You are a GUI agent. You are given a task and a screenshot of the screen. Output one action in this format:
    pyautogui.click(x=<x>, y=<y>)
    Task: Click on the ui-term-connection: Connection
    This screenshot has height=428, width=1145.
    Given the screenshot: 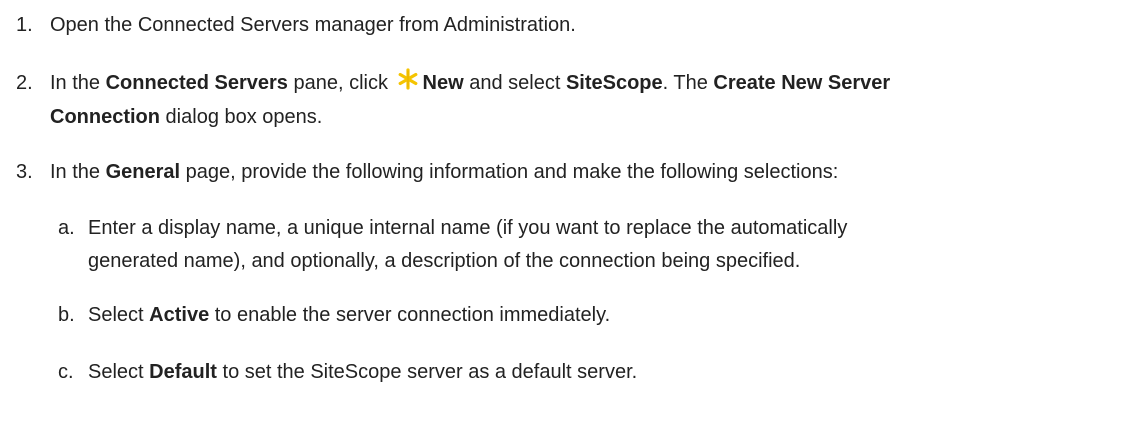 What is the action you would take?
    pyautogui.click(x=105, y=117)
    